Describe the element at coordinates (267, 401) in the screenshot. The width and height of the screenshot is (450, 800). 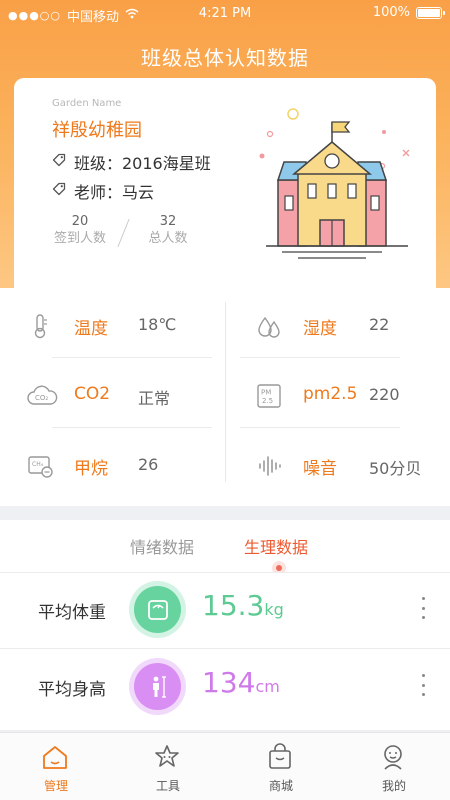
I see `svg-text: 2.5` at that location.